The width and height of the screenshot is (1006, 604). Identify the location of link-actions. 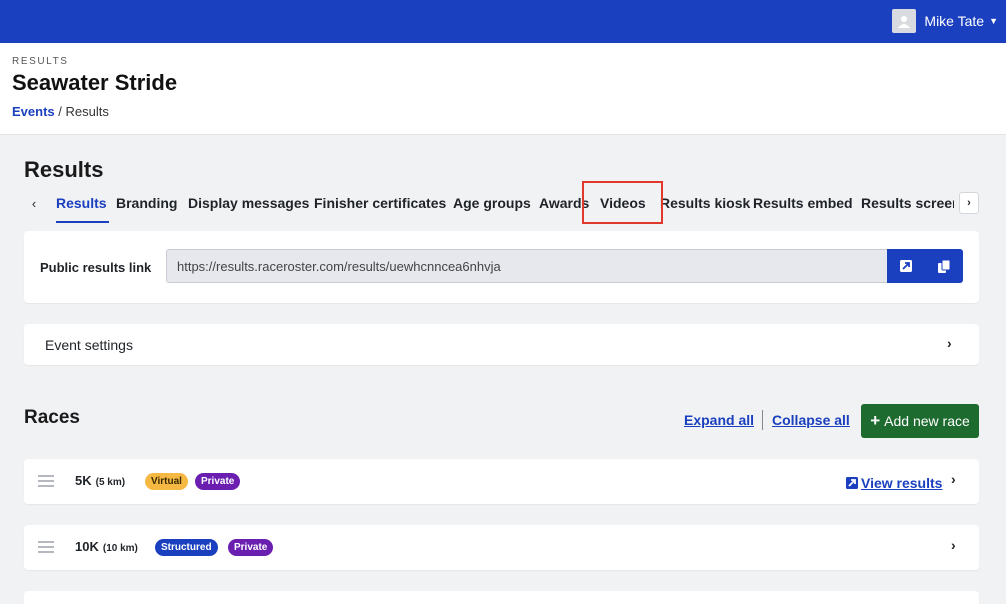
(925, 266).